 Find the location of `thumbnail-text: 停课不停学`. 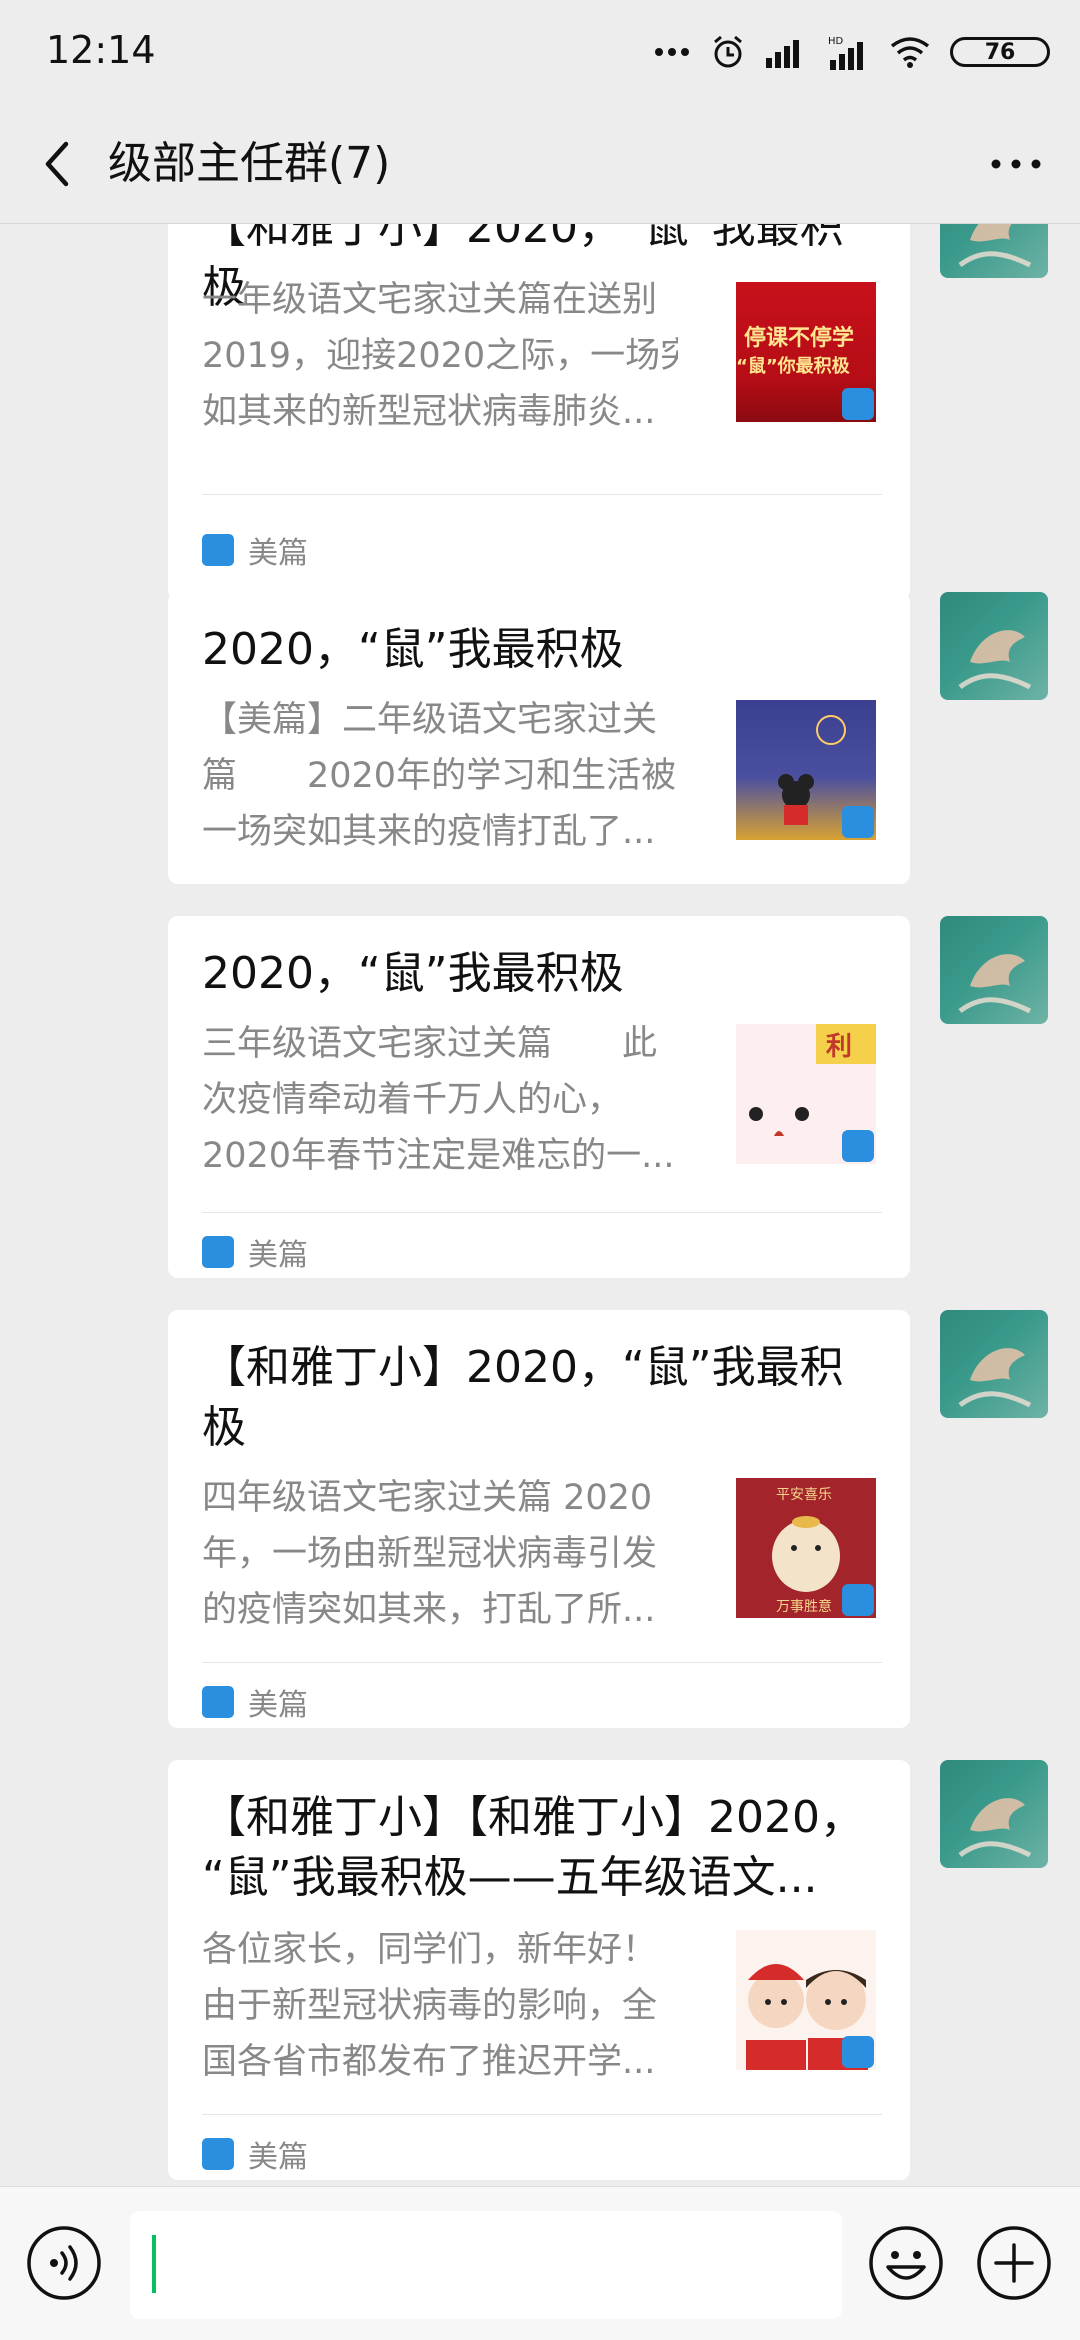

thumbnail-text: 停课不停学 is located at coordinates (799, 338).